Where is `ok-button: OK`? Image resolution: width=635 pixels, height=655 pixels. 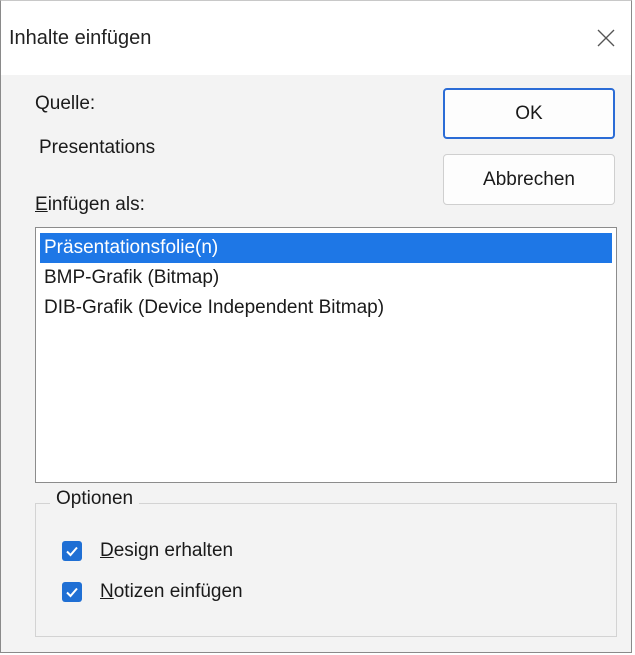
ok-button: OK is located at coordinates (529, 113).